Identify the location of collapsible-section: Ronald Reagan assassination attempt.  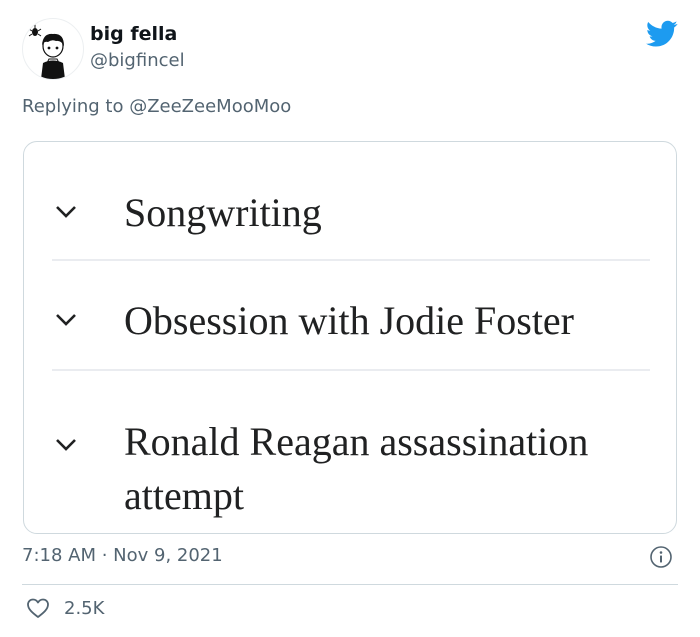
(352, 469).